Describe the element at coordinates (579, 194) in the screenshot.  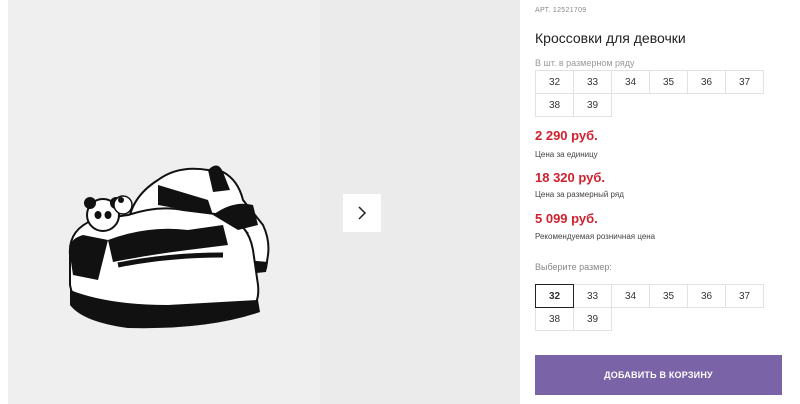
I see `pack-price-label: Цена за размерный ряд` at that location.